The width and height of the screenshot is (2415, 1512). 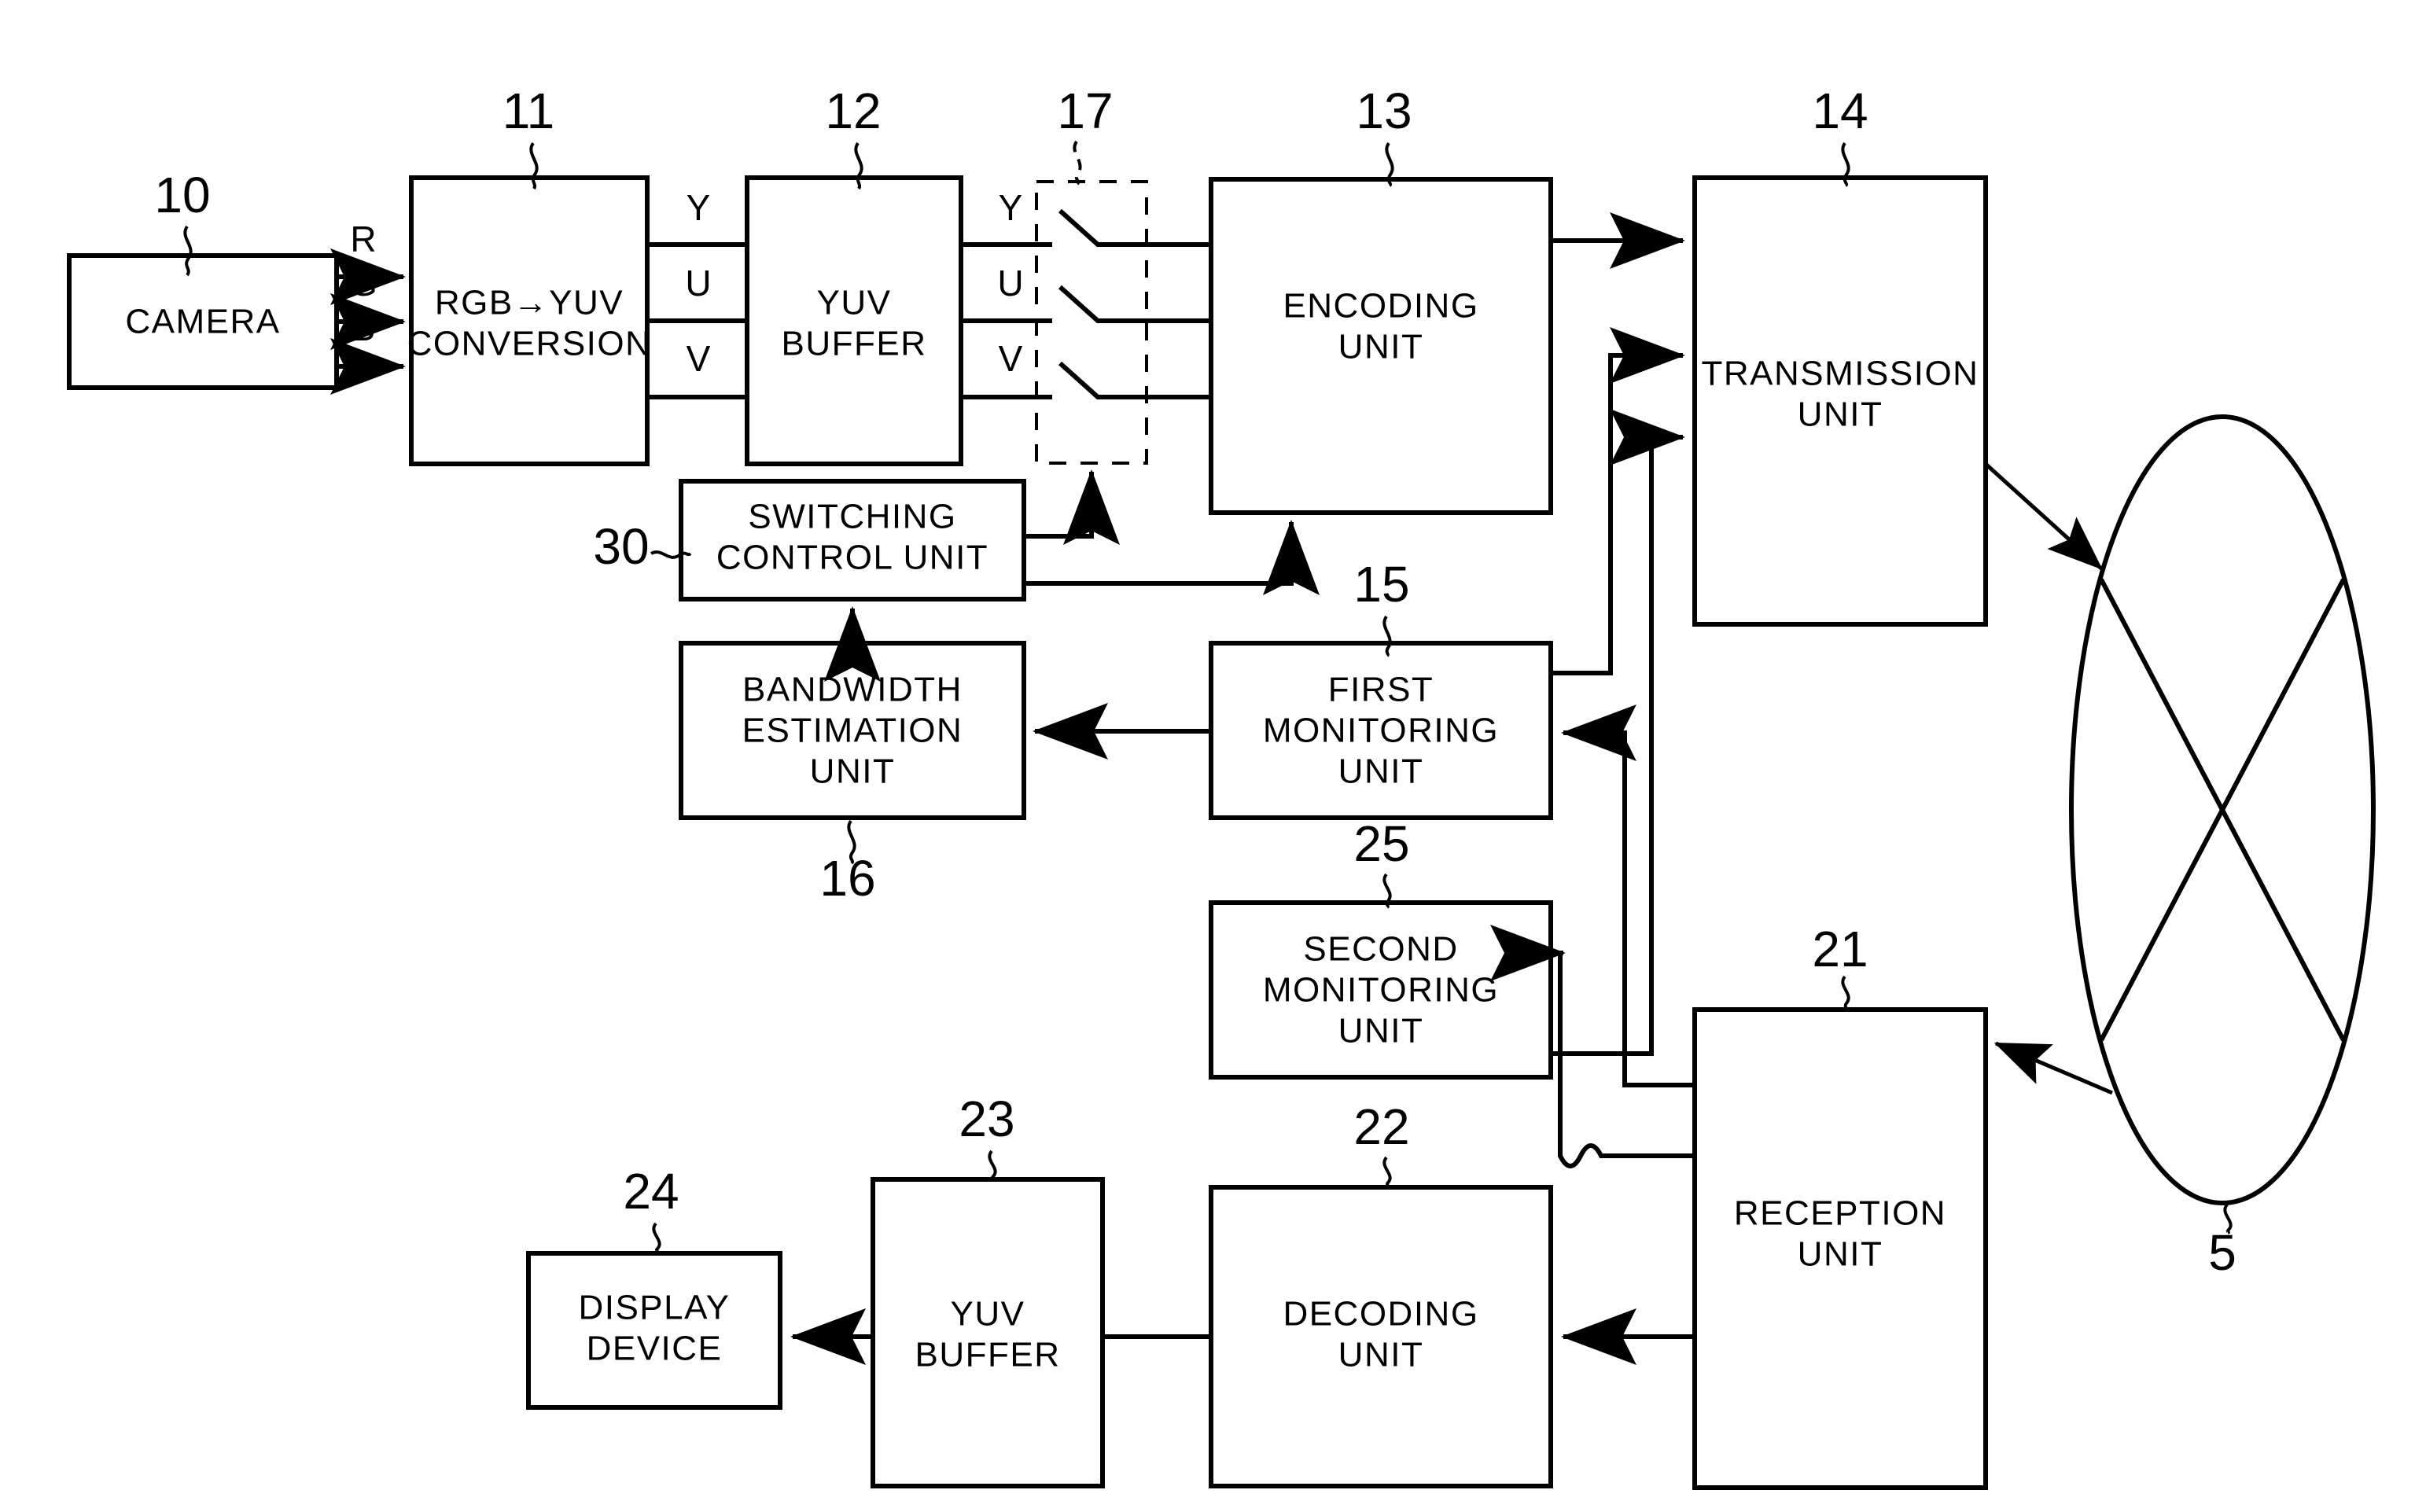 What do you see at coordinates (699, 207) in the screenshot?
I see `signal-label-conv-y: Y` at bounding box center [699, 207].